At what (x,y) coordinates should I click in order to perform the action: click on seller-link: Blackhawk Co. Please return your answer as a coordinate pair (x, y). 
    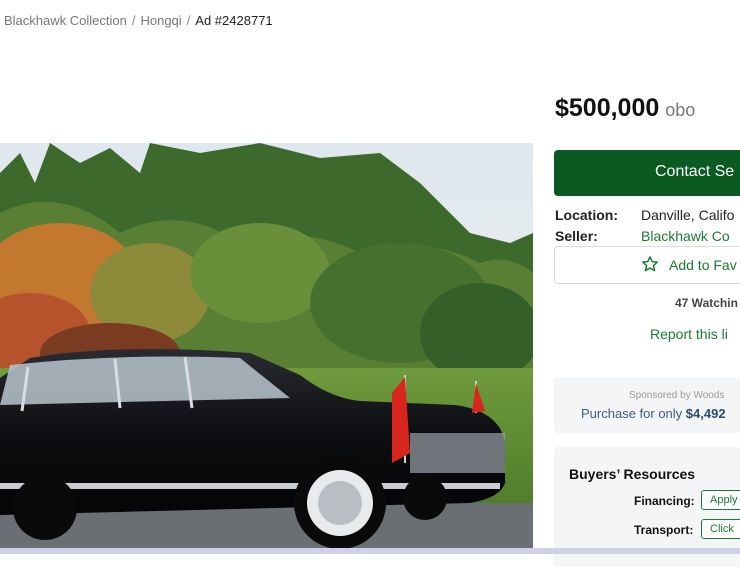
    Looking at the image, I should click on (685, 236).